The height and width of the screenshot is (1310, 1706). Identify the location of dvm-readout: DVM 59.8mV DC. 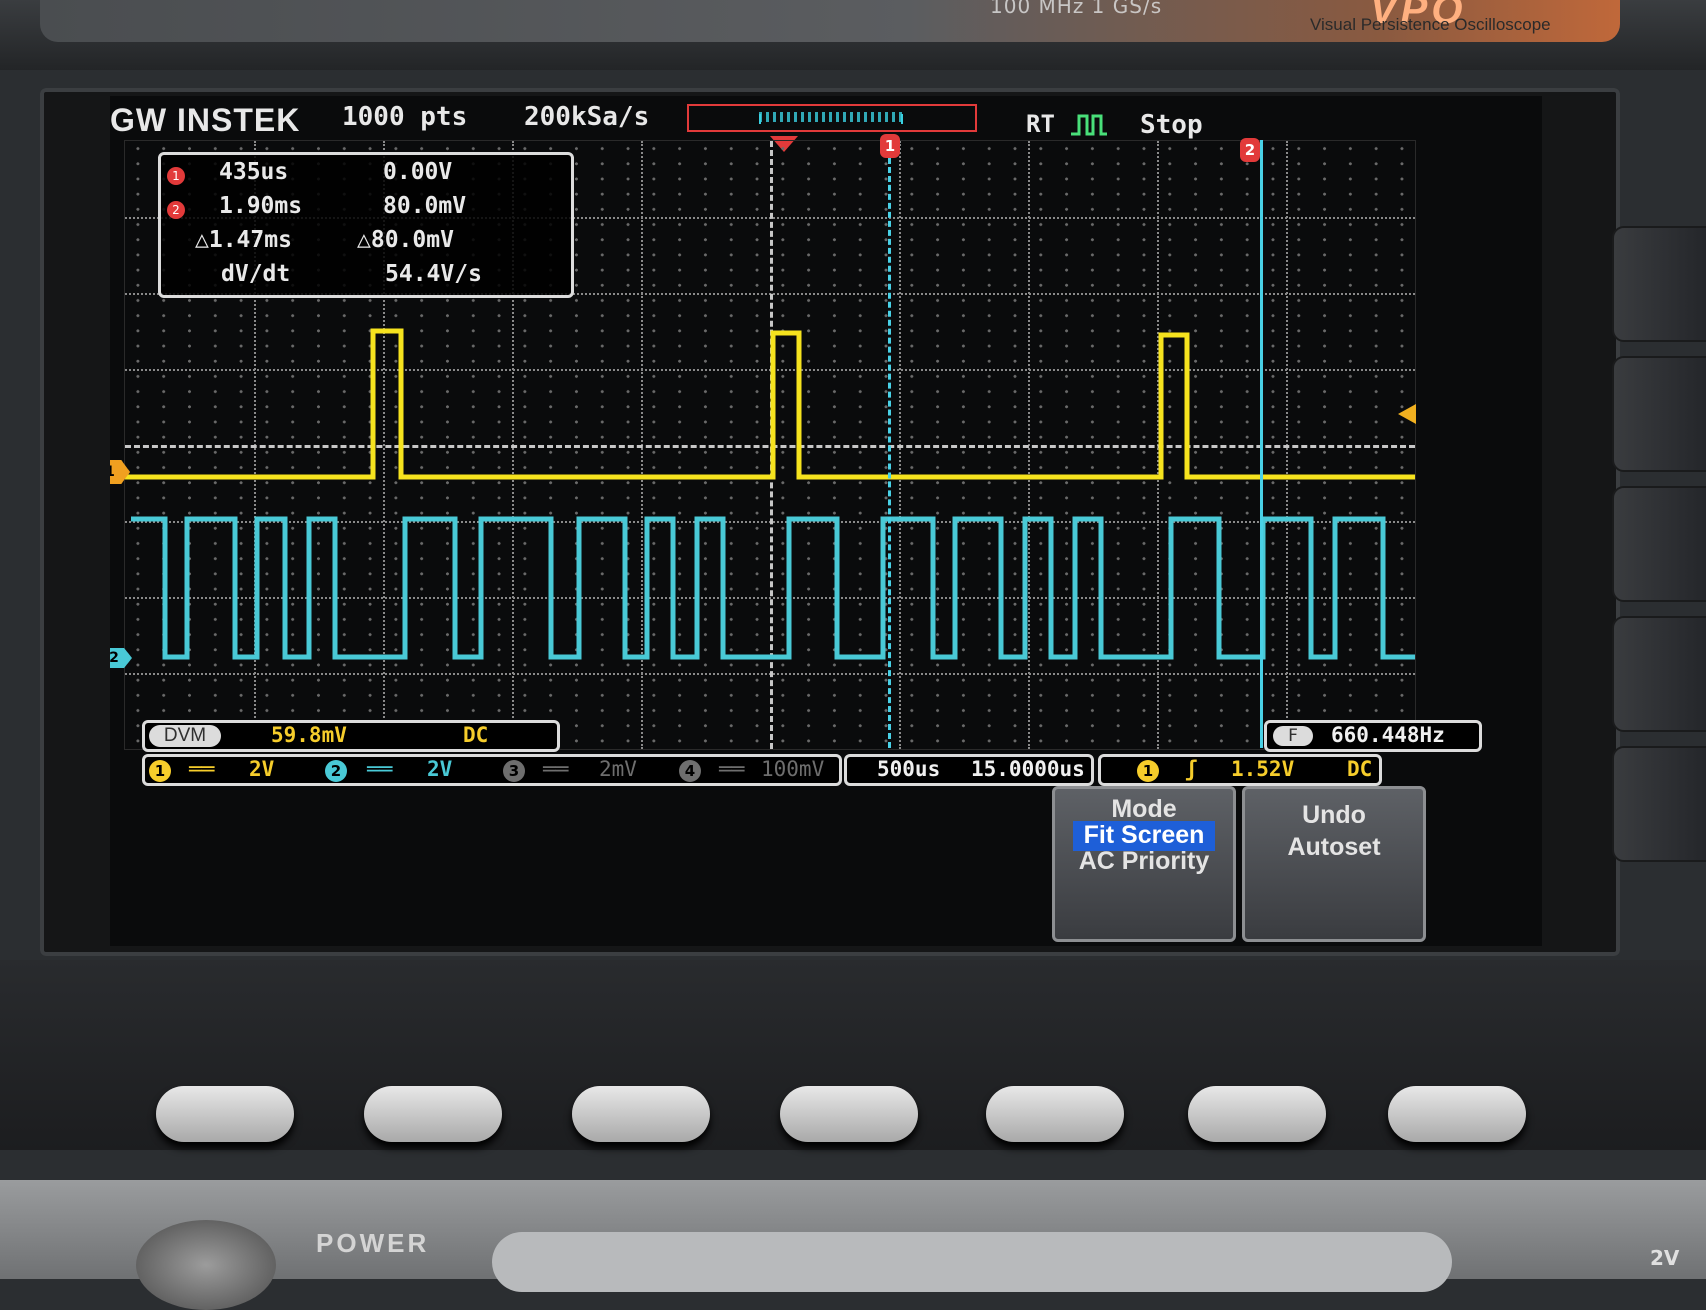
(351, 736).